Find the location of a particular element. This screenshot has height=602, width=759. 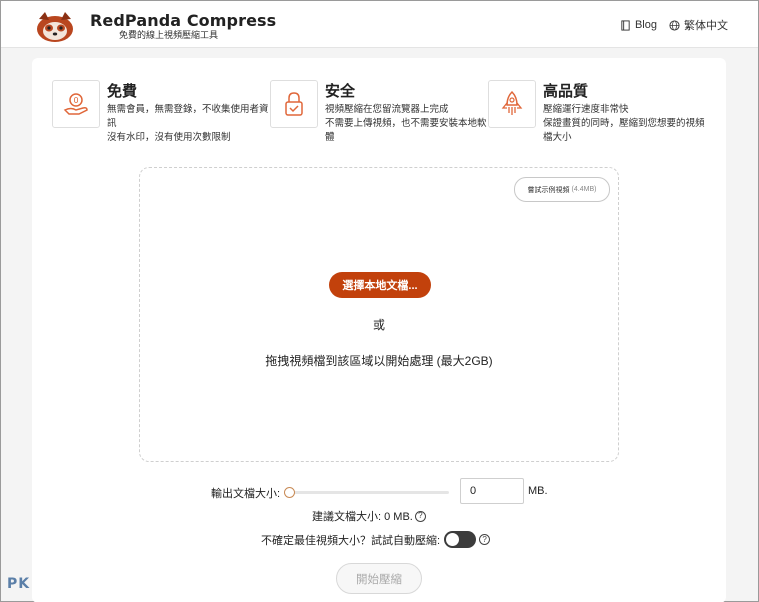

auto-compress-row: 不確定最佳視頻大小？試試自動壓縮: ? is located at coordinates (376, 539).